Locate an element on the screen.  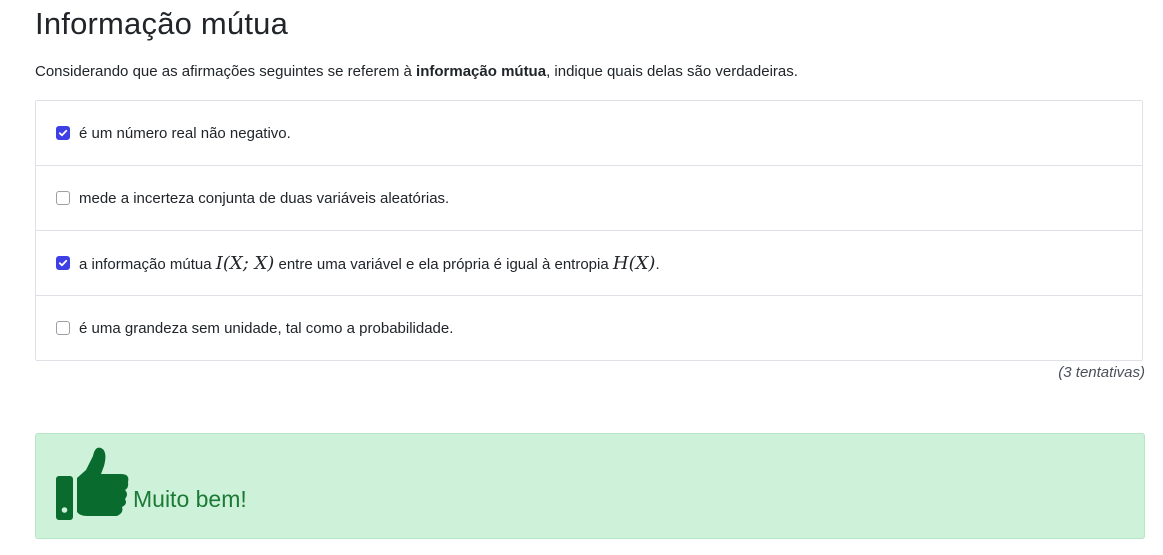
option-text-a: a informação mútua is located at coordinates (147, 264).